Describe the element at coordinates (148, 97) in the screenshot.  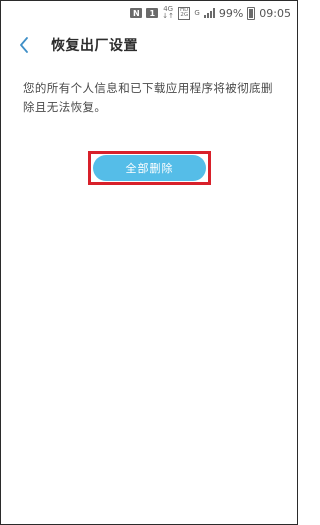
I see `reset-description: 您的所有个人信息和已下载应用程序将被彻底删除且无法恢复。` at that location.